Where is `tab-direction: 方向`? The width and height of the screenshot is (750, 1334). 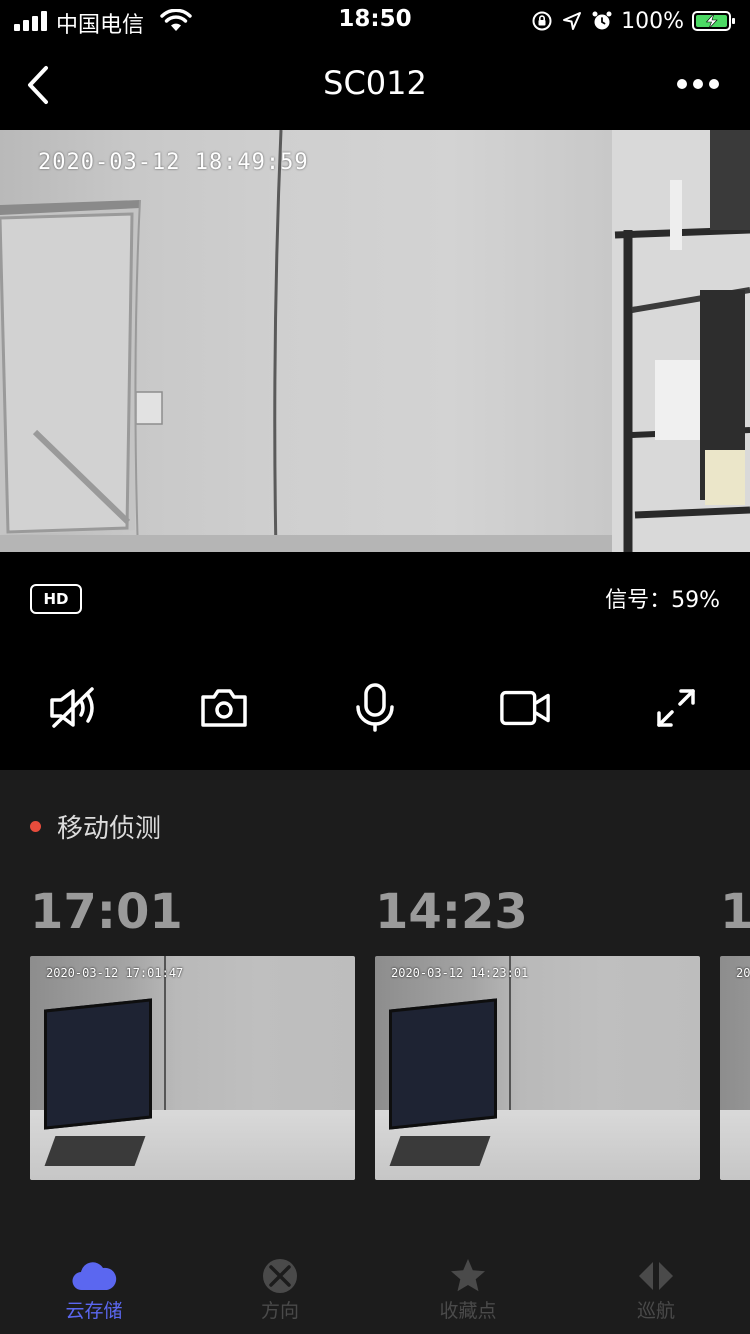
tab-direction: 方向 is located at coordinates (280, 1290).